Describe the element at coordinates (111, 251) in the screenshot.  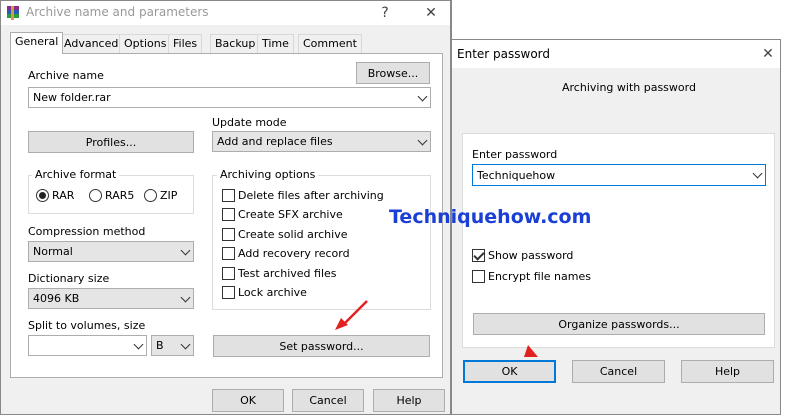
I see `compression-method-select: Normal` at that location.